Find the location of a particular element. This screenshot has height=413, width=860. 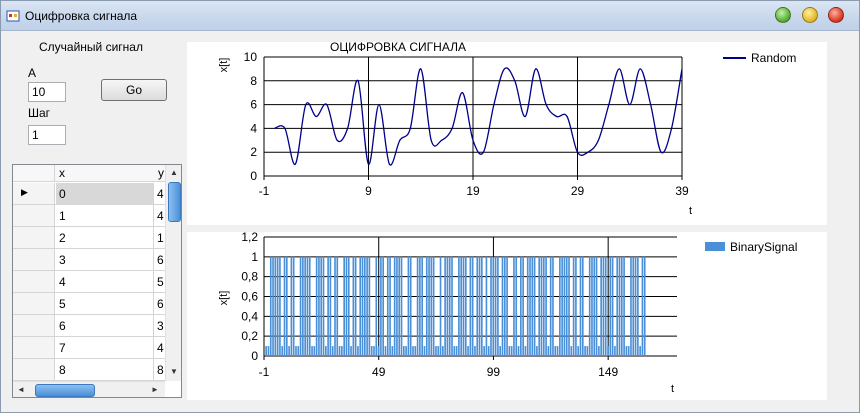

data-grid: x y ▶ 0 4 1 4 2 1 3 6 4 5 5 6 6 3 7 4 8 8 ▲ ▼ ◄ ► is located at coordinates (97, 281).